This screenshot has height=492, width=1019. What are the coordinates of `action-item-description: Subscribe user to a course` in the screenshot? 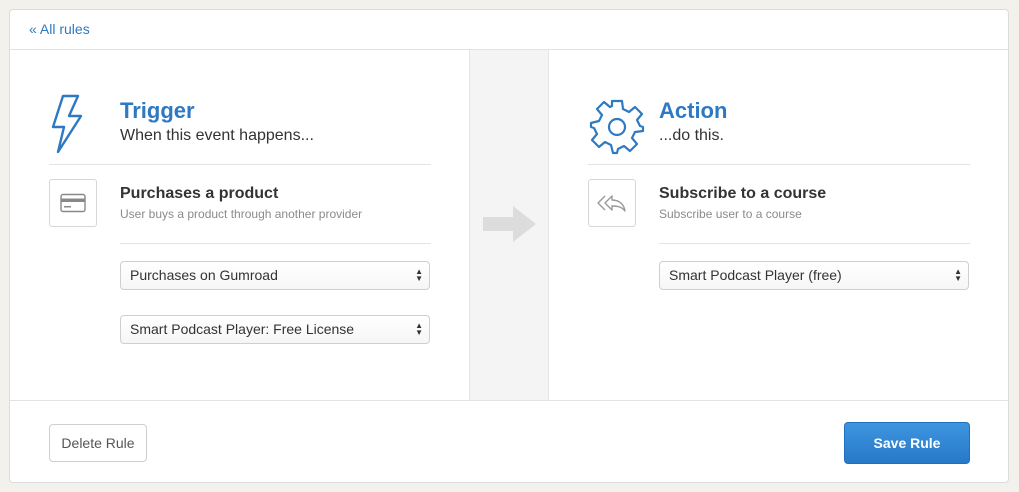 It's located at (730, 214).